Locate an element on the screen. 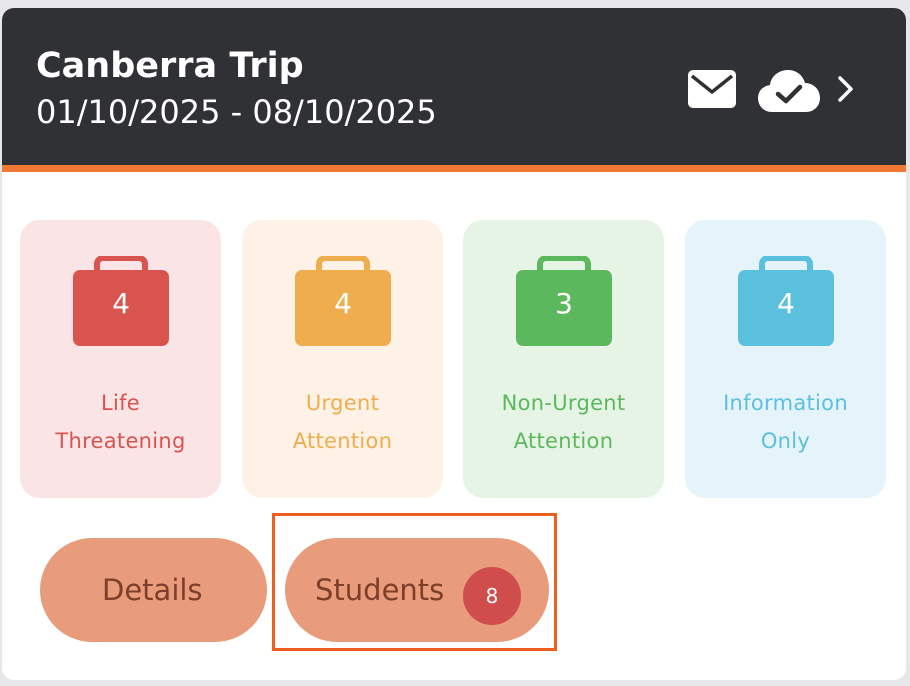 This screenshot has height=686, width=910. details-button: Details is located at coordinates (153, 590).